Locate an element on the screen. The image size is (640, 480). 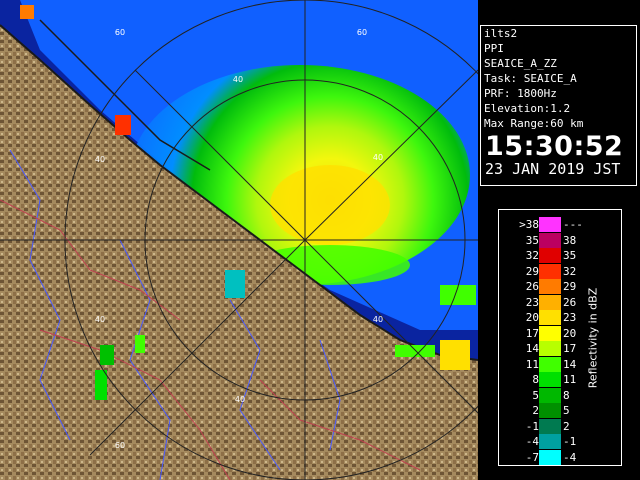
legend-row-high-value: 8 is located at coordinates (566, 395).